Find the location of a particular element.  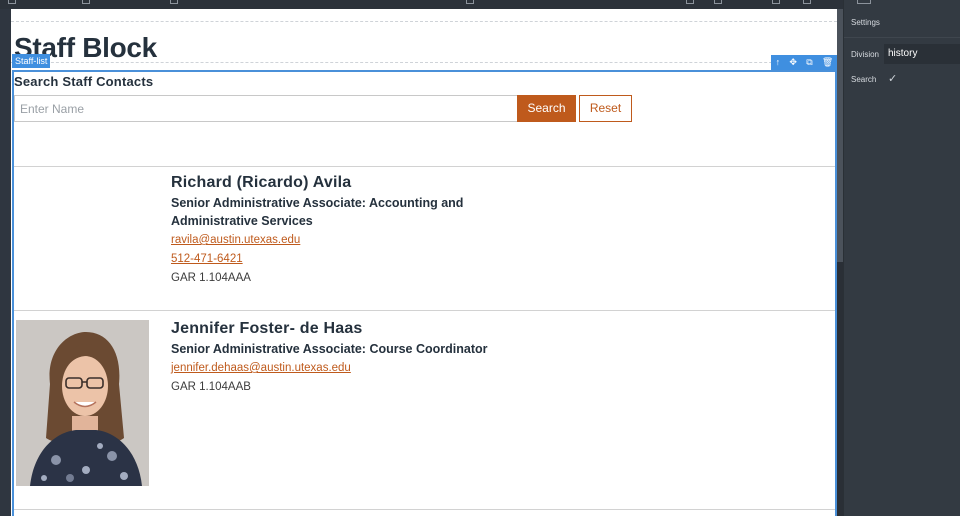

block-type-label: Staff-list is located at coordinates (31, 61).